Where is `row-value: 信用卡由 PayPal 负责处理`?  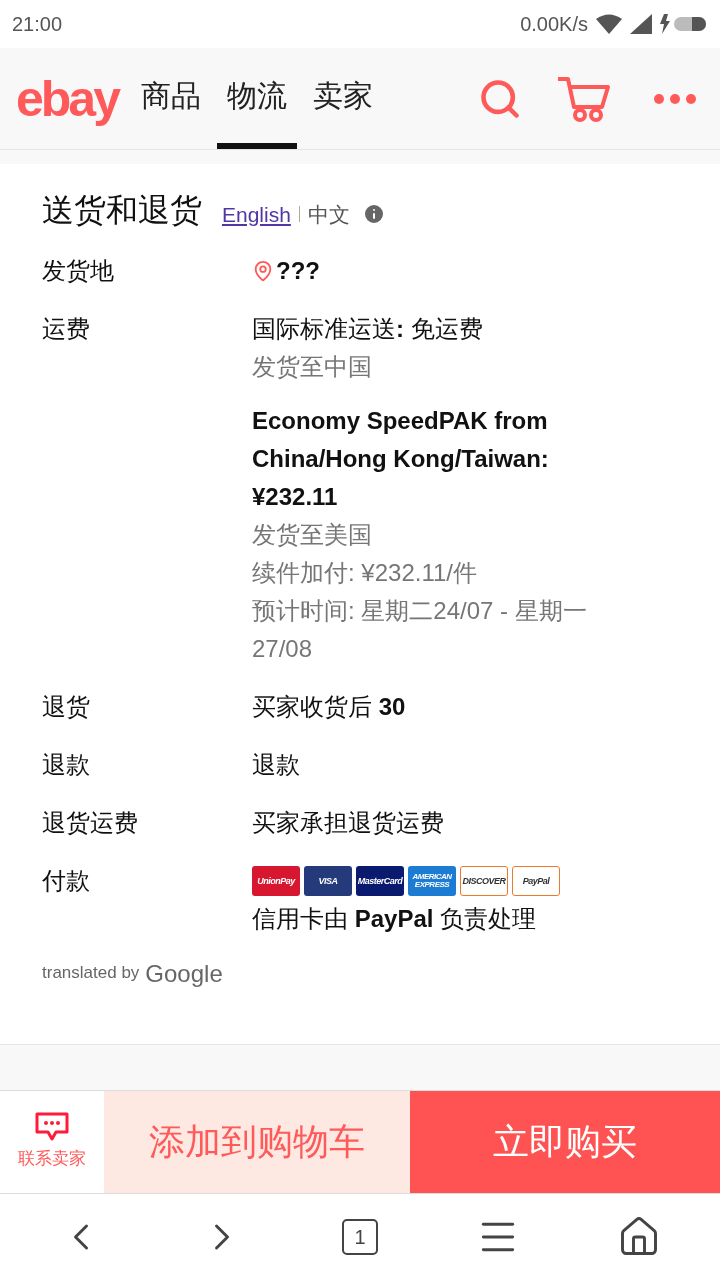
row-value: 信用卡由 PayPal 负责处理 is located at coordinates (394, 919).